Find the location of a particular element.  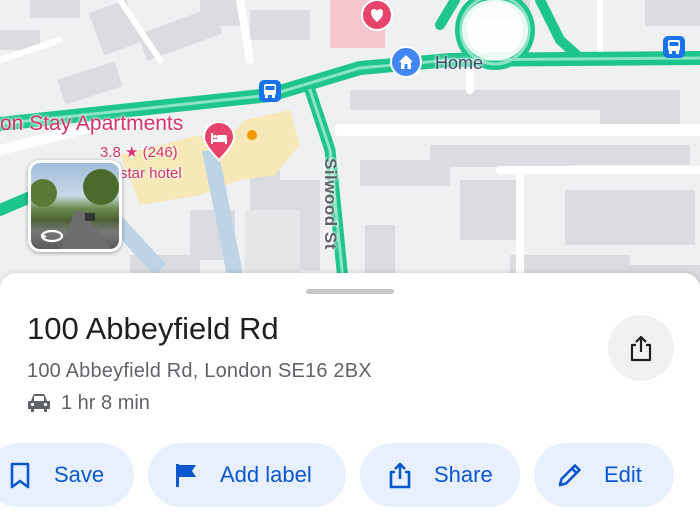

add-label-button: Add label is located at coordinates (247, 475).